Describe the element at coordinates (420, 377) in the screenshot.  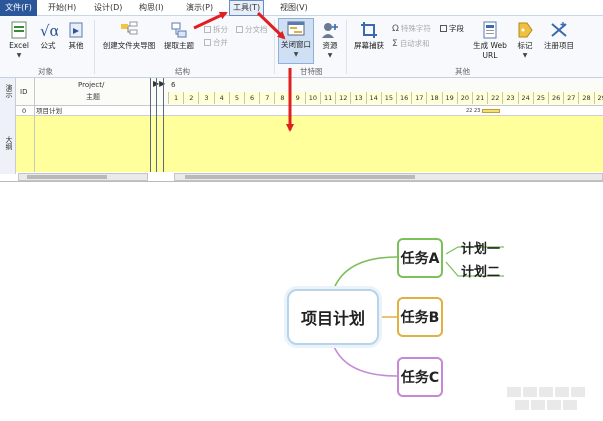
I see `topic-task-c: 任务C` at that location.